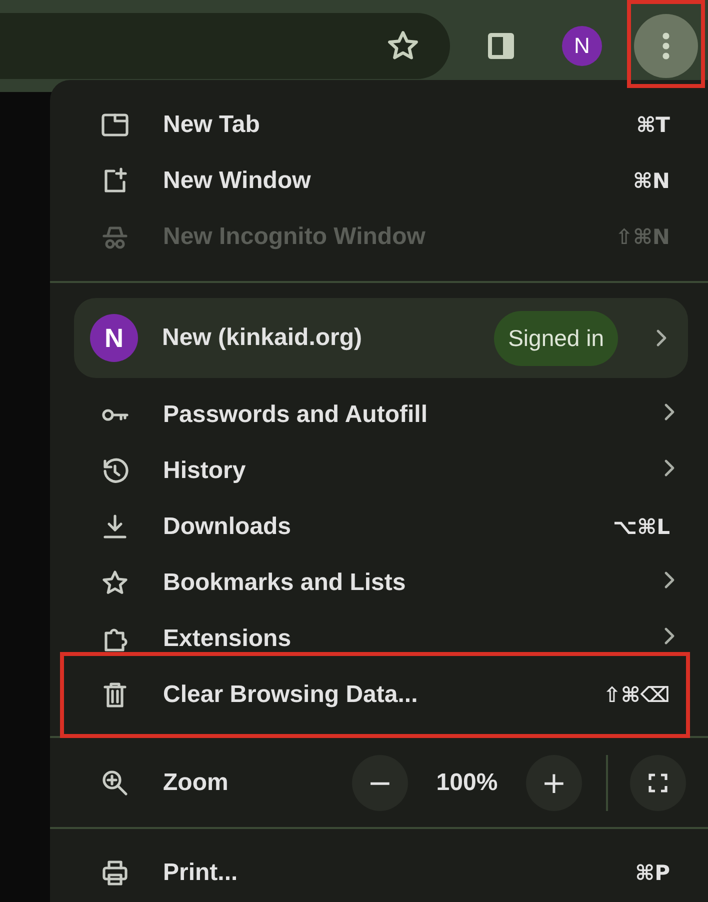  Describe the element at coordinates (379, 125) in the screenshot. I see `menu-item: New Tab ⌘T` at that location.